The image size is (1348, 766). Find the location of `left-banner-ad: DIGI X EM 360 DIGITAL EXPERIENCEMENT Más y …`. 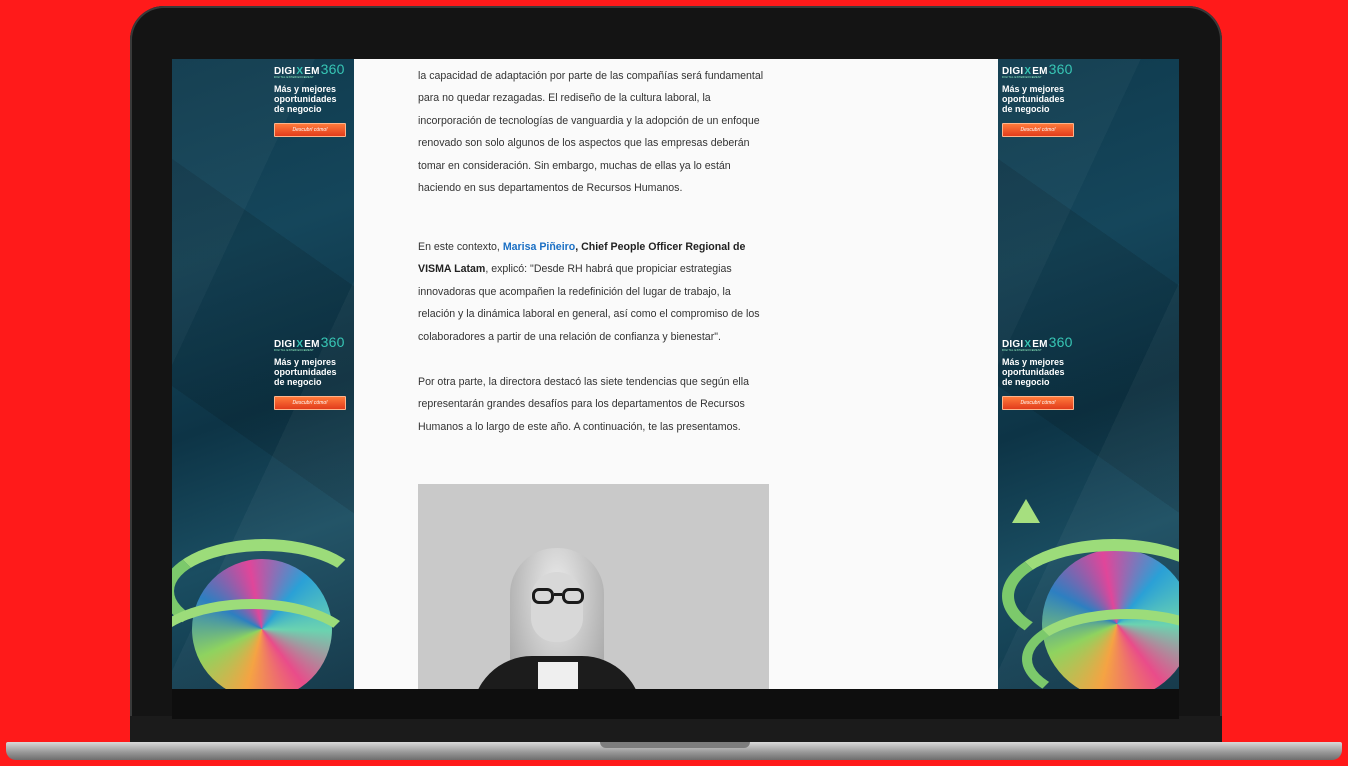

left-banner-ad: DIGI X EM 360 DIGITAL EXPERIENCEMENT Más y … is located at coordinates (263, 374).